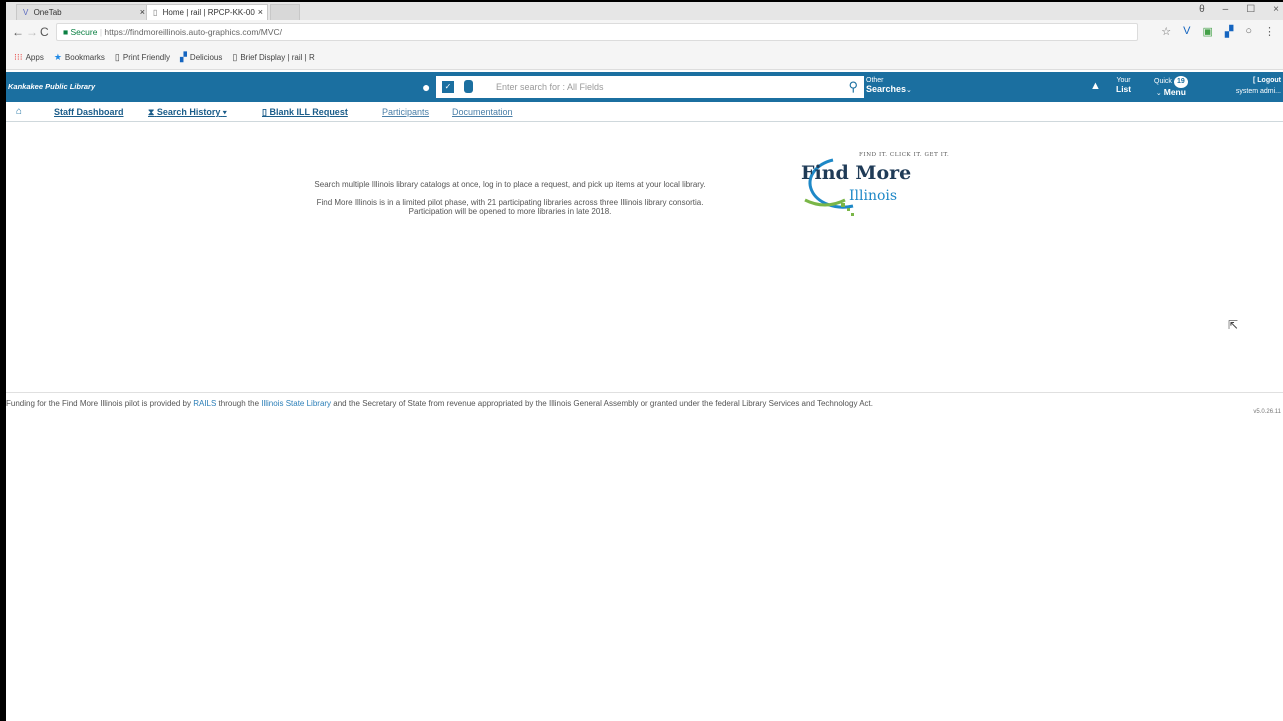 The image size is (1283, 721). Describe the element at coordinates (83, 12) in the screenshot. I see `tab-onetab: V OneTab ×` at that location.